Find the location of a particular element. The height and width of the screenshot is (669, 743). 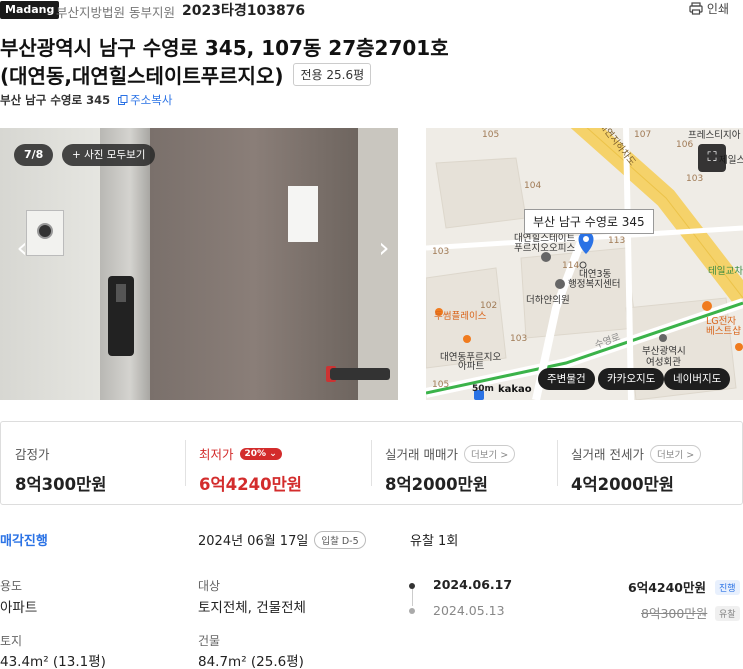

history-badge: 유찰 is located at coordinates (727, 613).